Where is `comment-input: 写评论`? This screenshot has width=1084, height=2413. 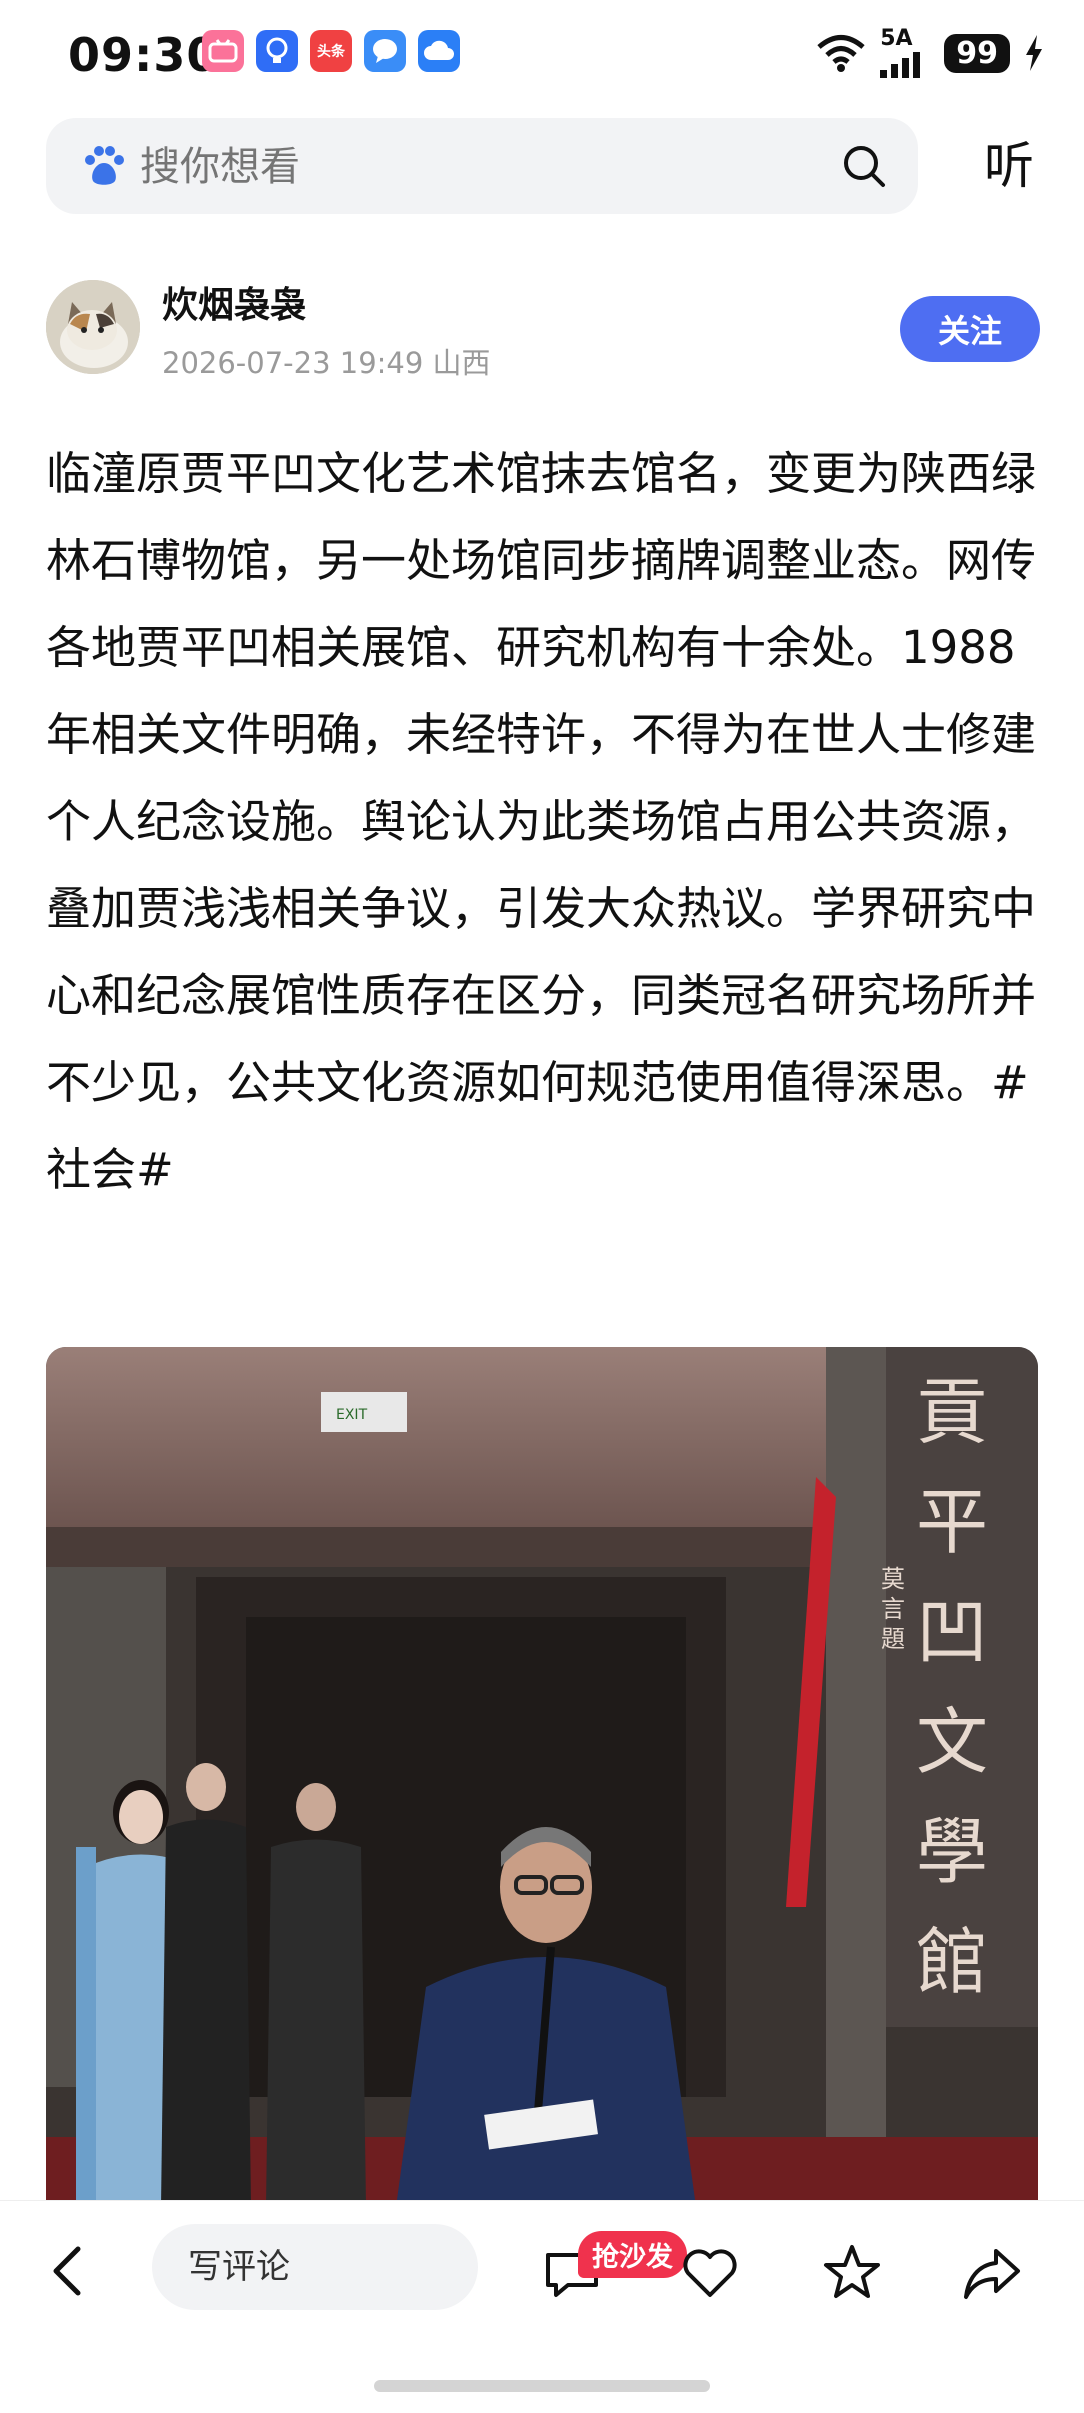 comment-input: 写评论 is located at coordinates (315, 2267).